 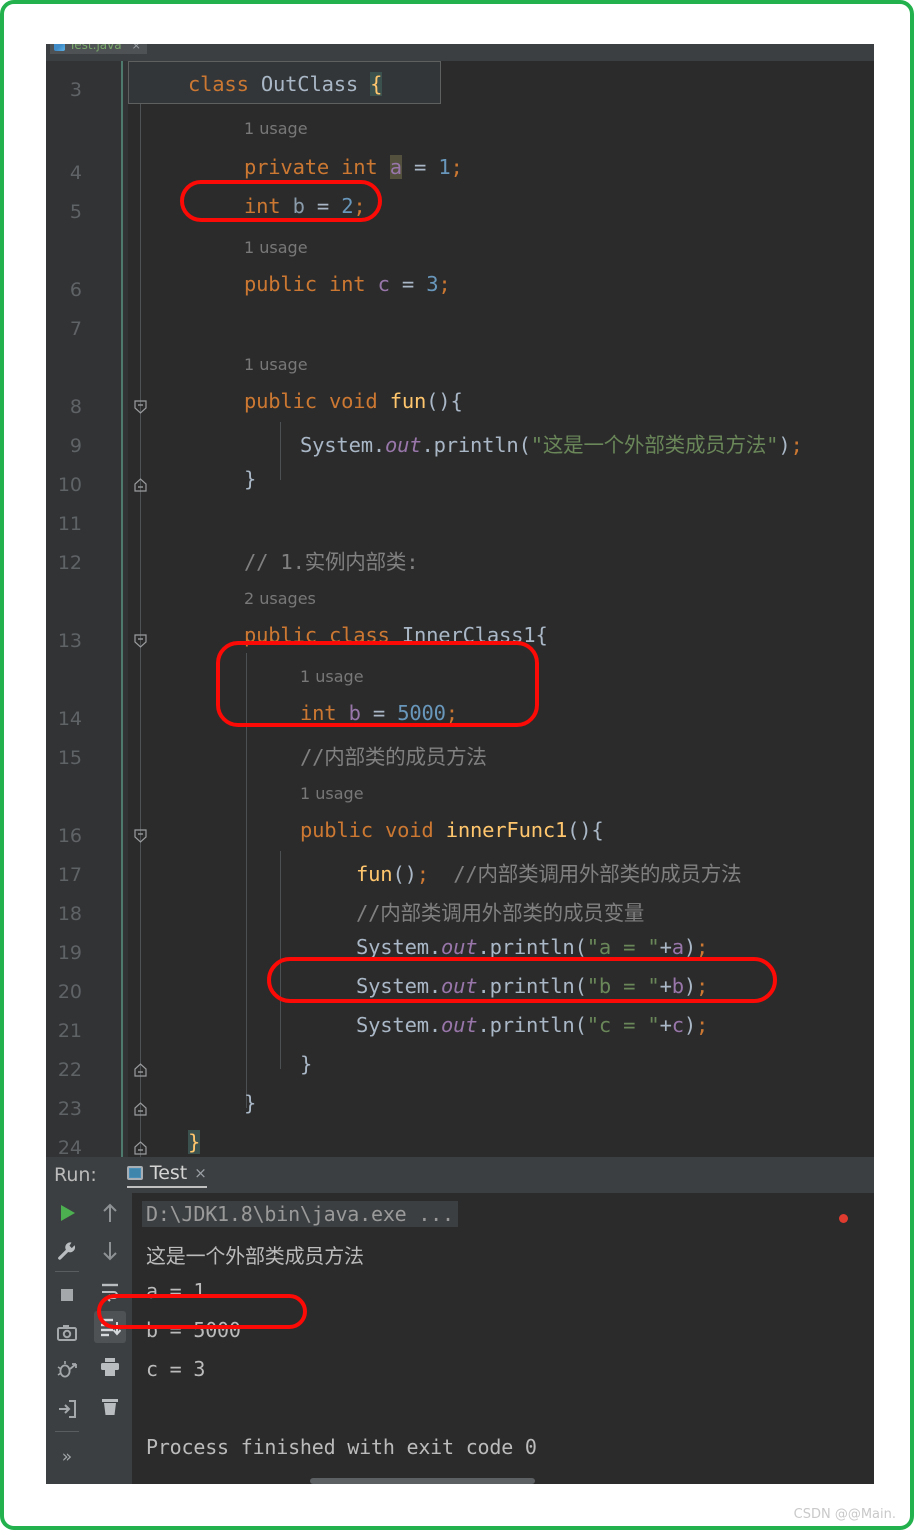 I want to click on line-number: 18, so click(x=69, y=914).